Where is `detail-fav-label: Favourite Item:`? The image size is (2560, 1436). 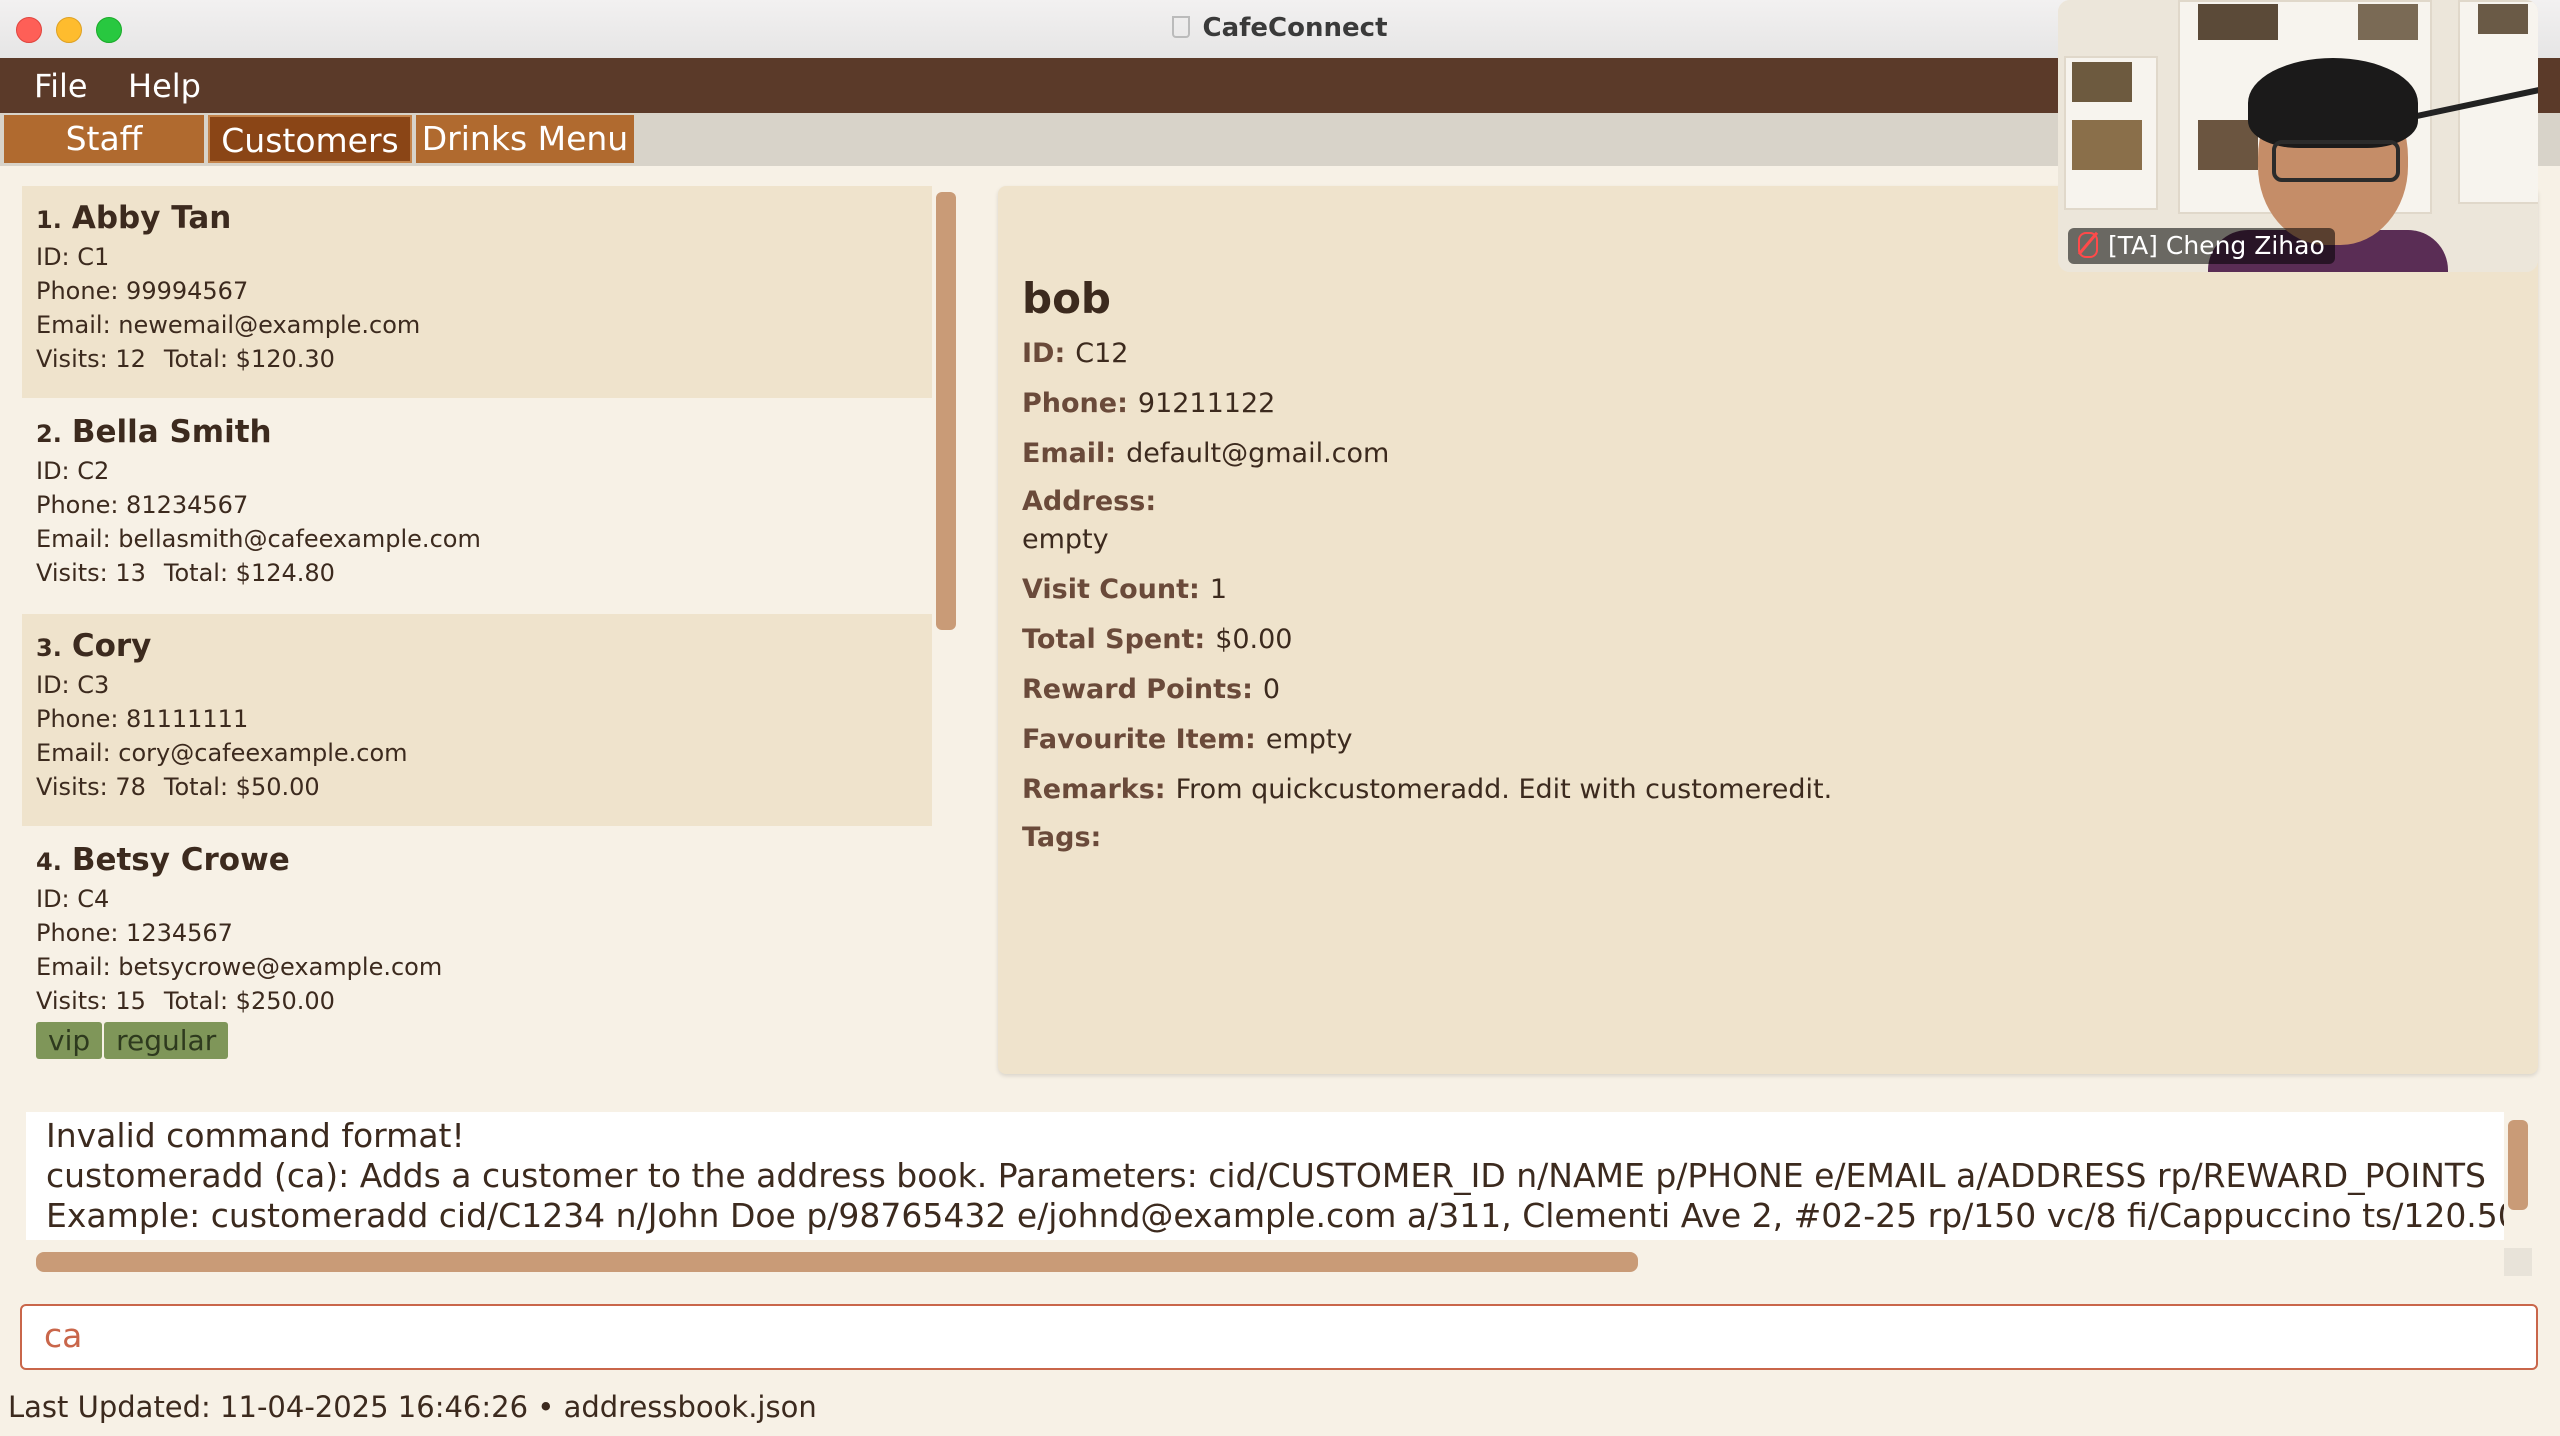 detail-fav-label: Favourite Item: is located at coordinates (1139, 739).